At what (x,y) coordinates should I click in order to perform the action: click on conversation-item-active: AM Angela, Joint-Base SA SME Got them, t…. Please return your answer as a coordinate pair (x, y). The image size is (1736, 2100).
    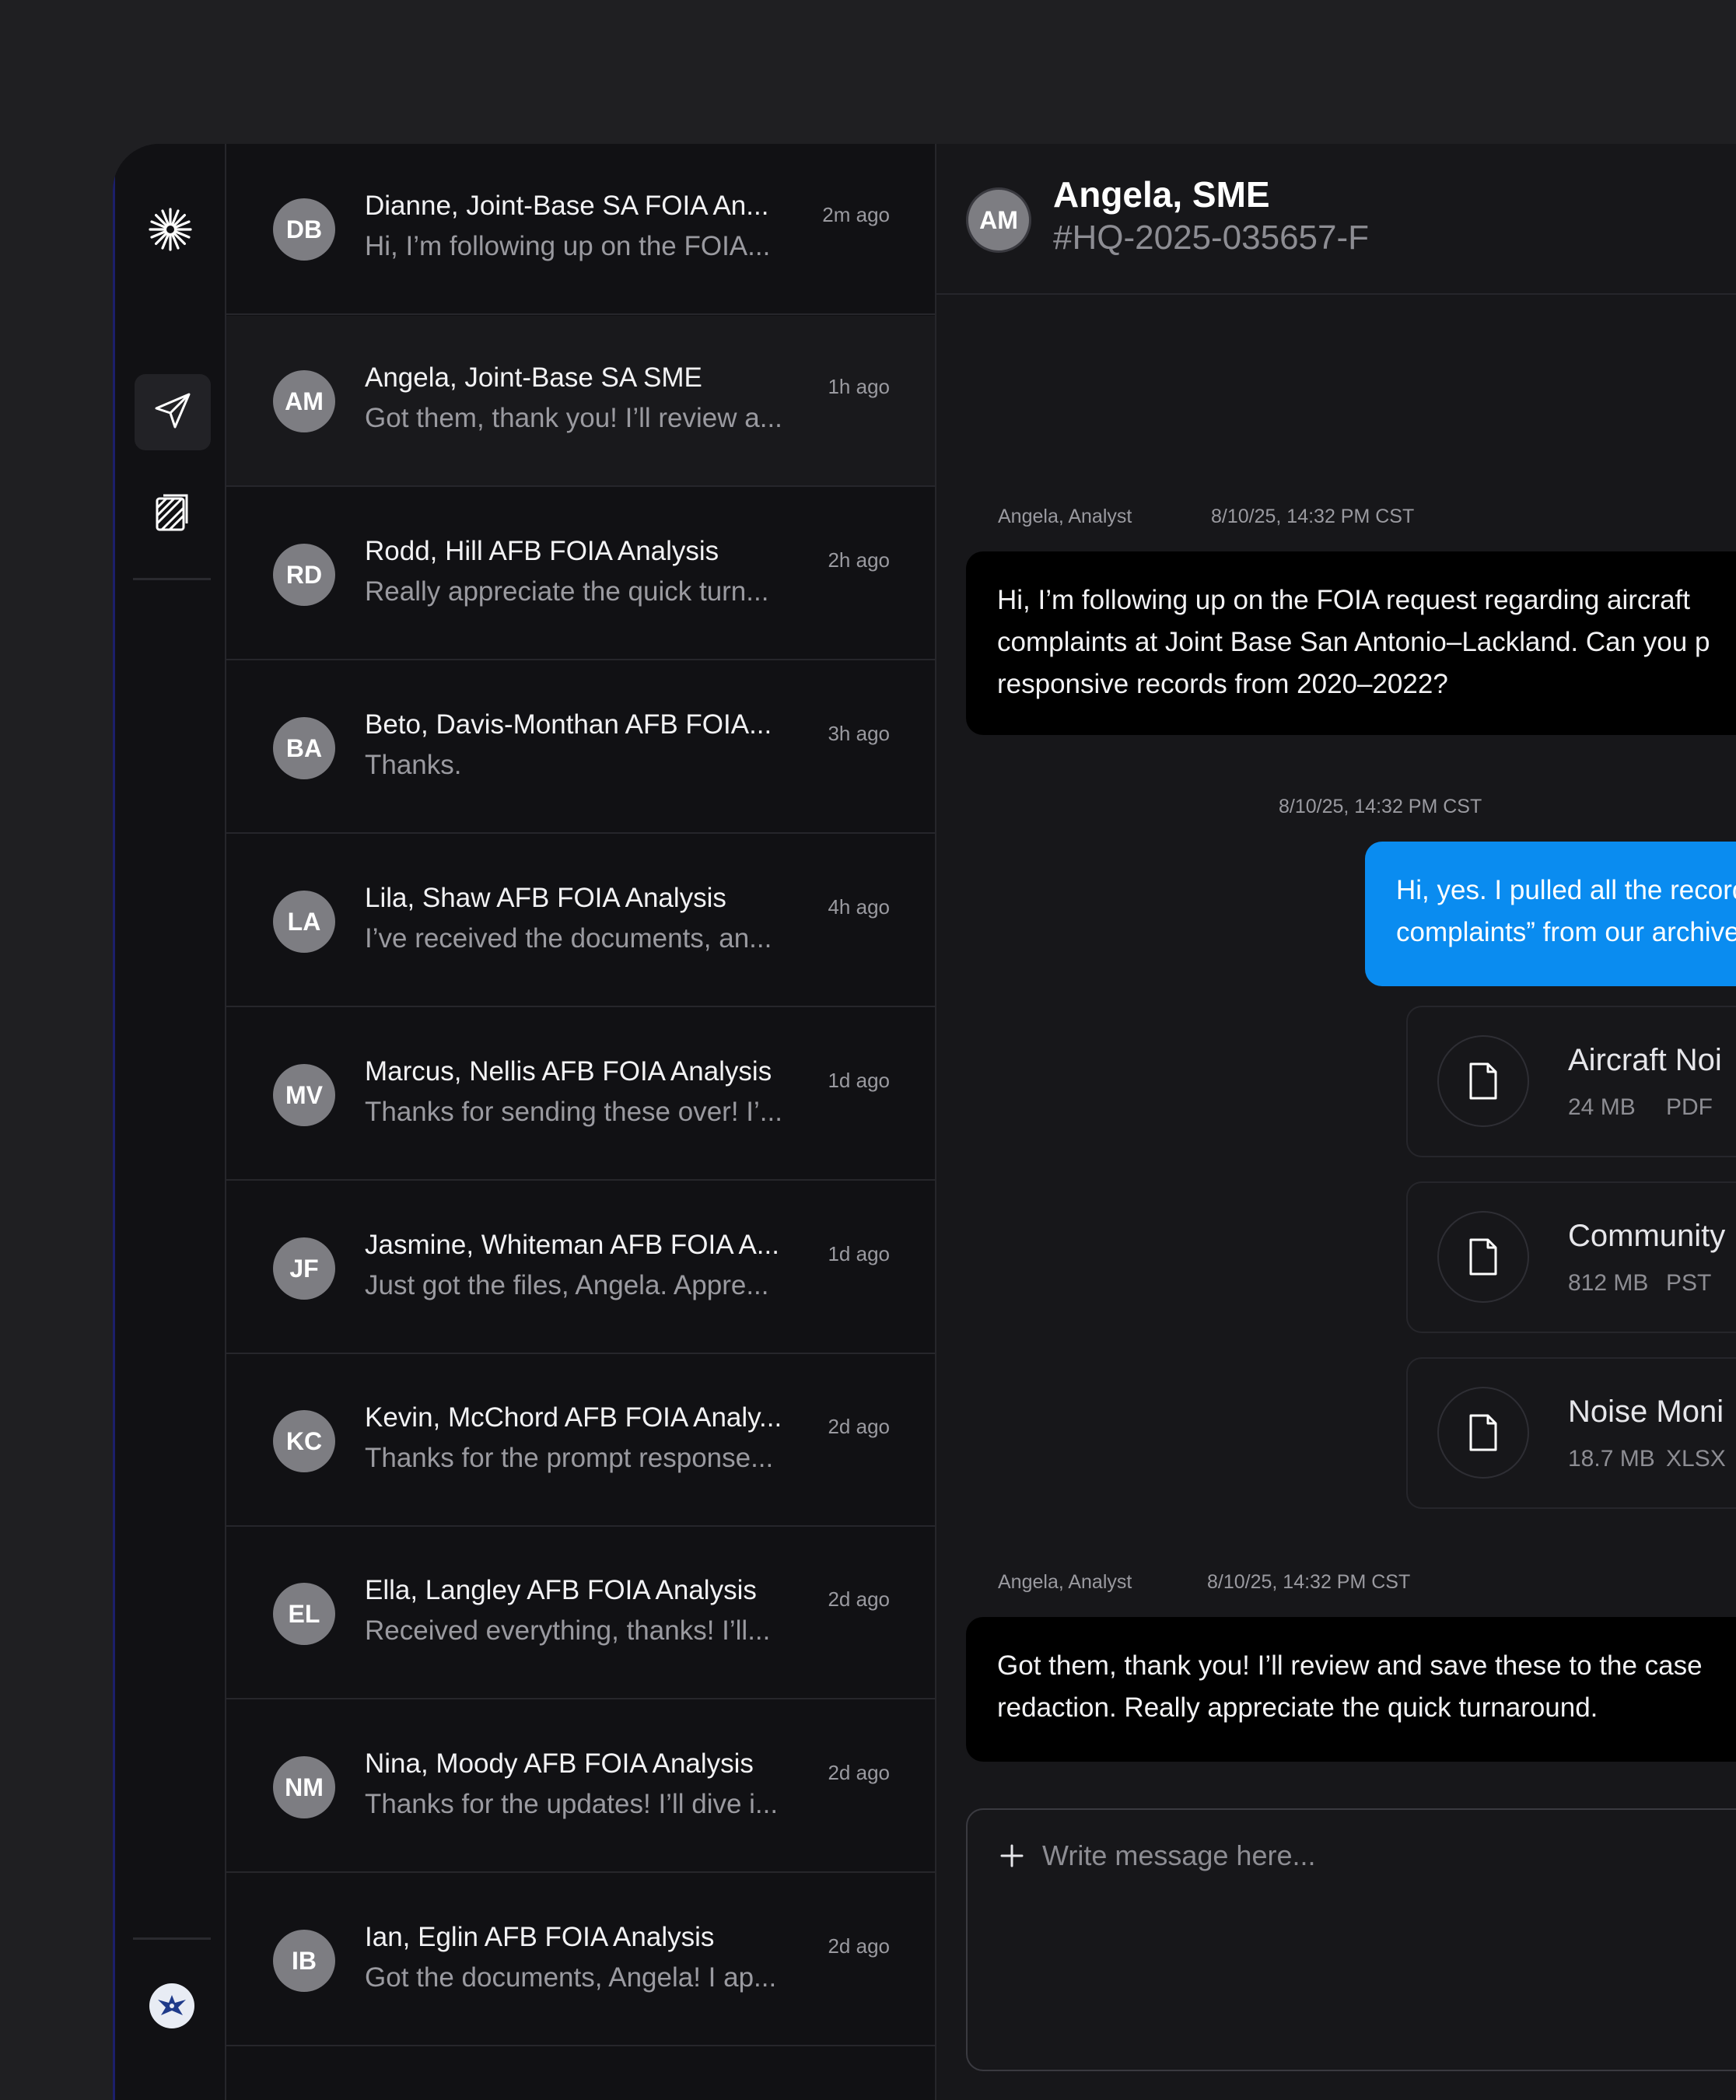
    Looking at the image, I should click on (580, 402).